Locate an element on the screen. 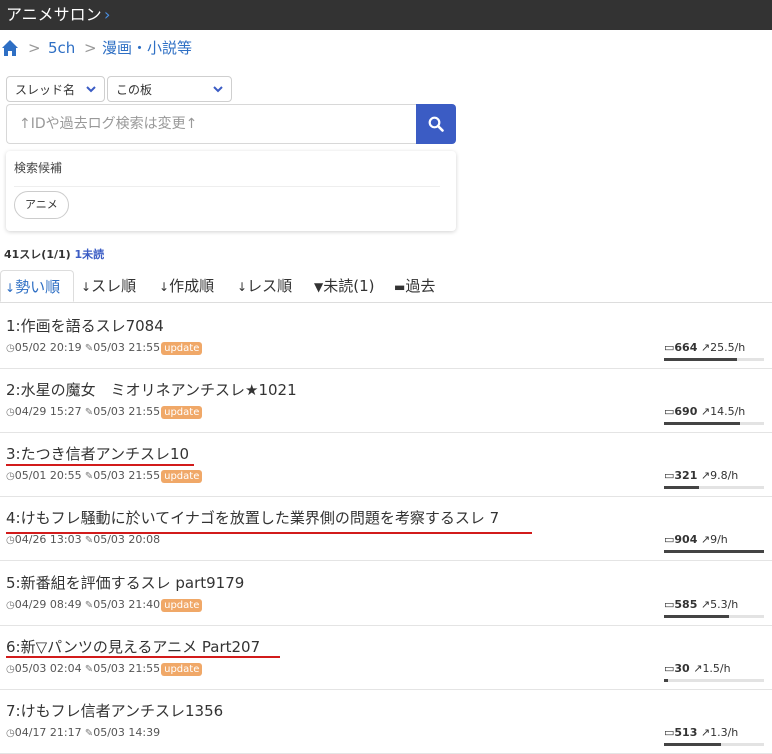 The height and width of the screenshot is (754, 772). tab-unread: ▼未読(1) is located at coordinates (344, 286).